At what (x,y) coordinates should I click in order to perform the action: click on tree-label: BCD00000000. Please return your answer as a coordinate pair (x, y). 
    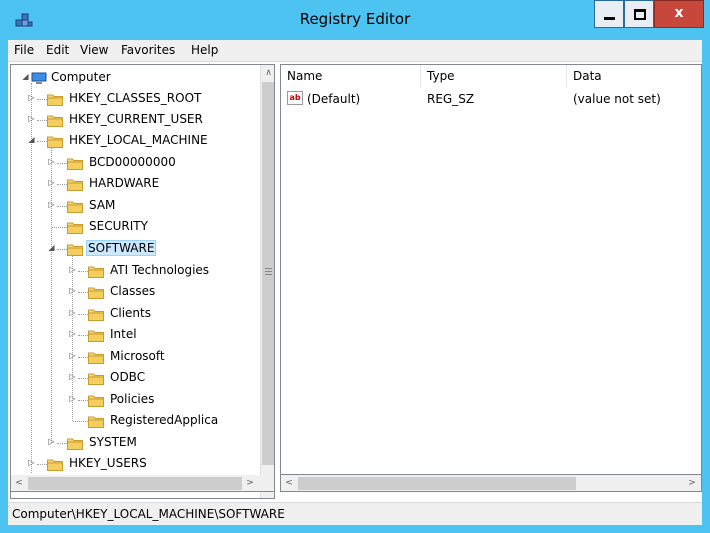
    Looking at the image, I should click on (132, 162).